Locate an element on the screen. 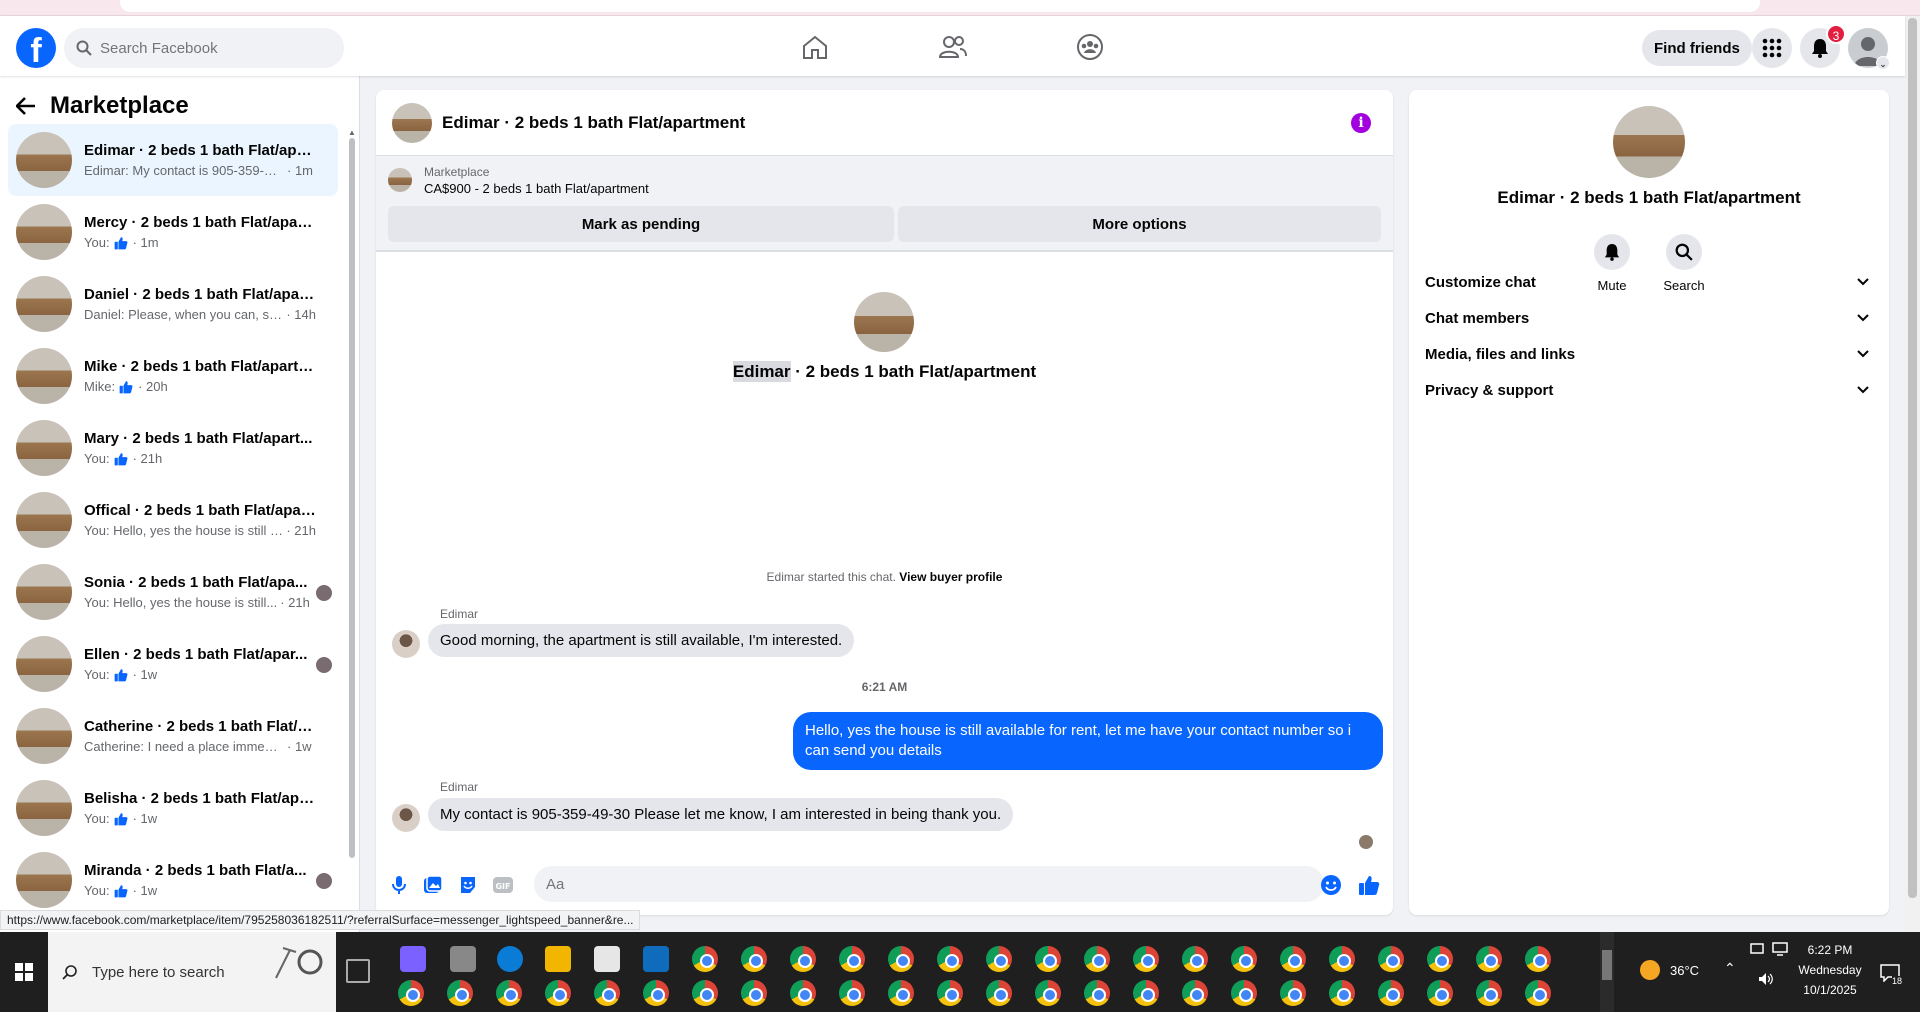 This screenshot has height=1012, width=1920. meet-icon is located at coordinates (1757, 949).